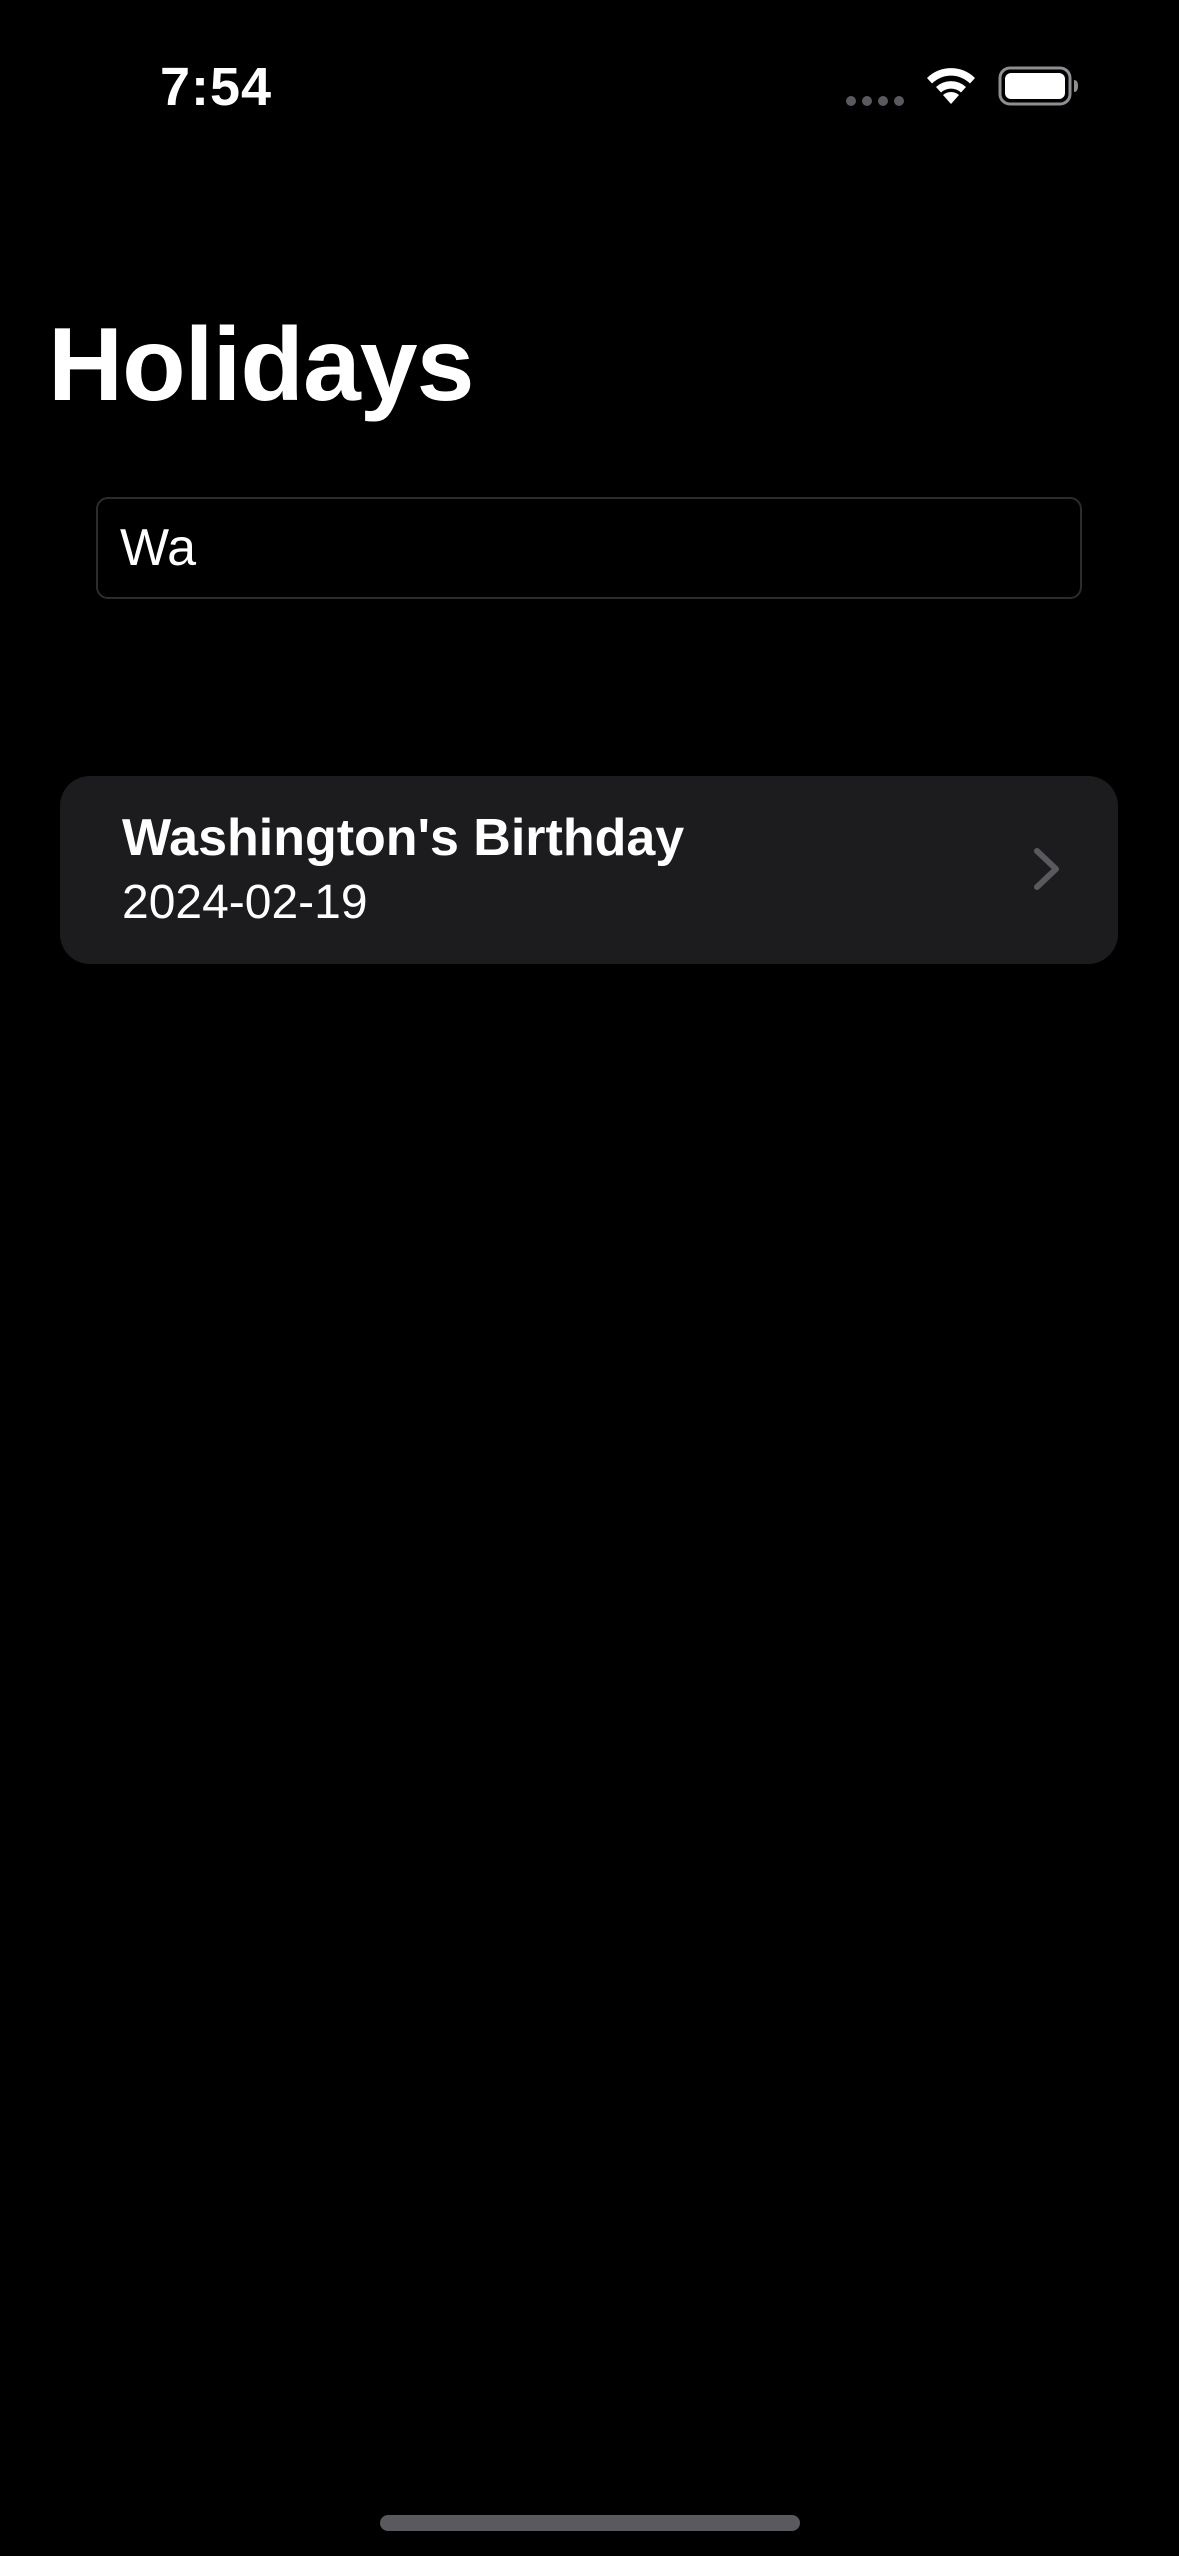  What do you see at coordinates (951, 86) in the screenshot?
I see `wifi-icon` at bounding box center [951, 86].